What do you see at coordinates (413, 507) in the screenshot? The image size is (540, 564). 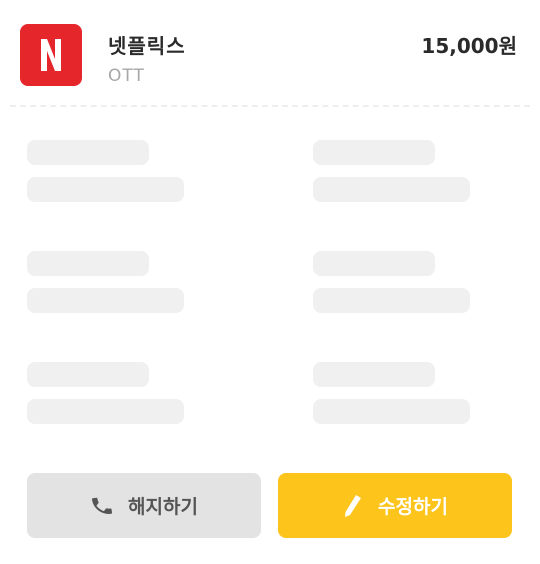 I see `edit-button-label: 수정하기` at bounding box center [413, 507].